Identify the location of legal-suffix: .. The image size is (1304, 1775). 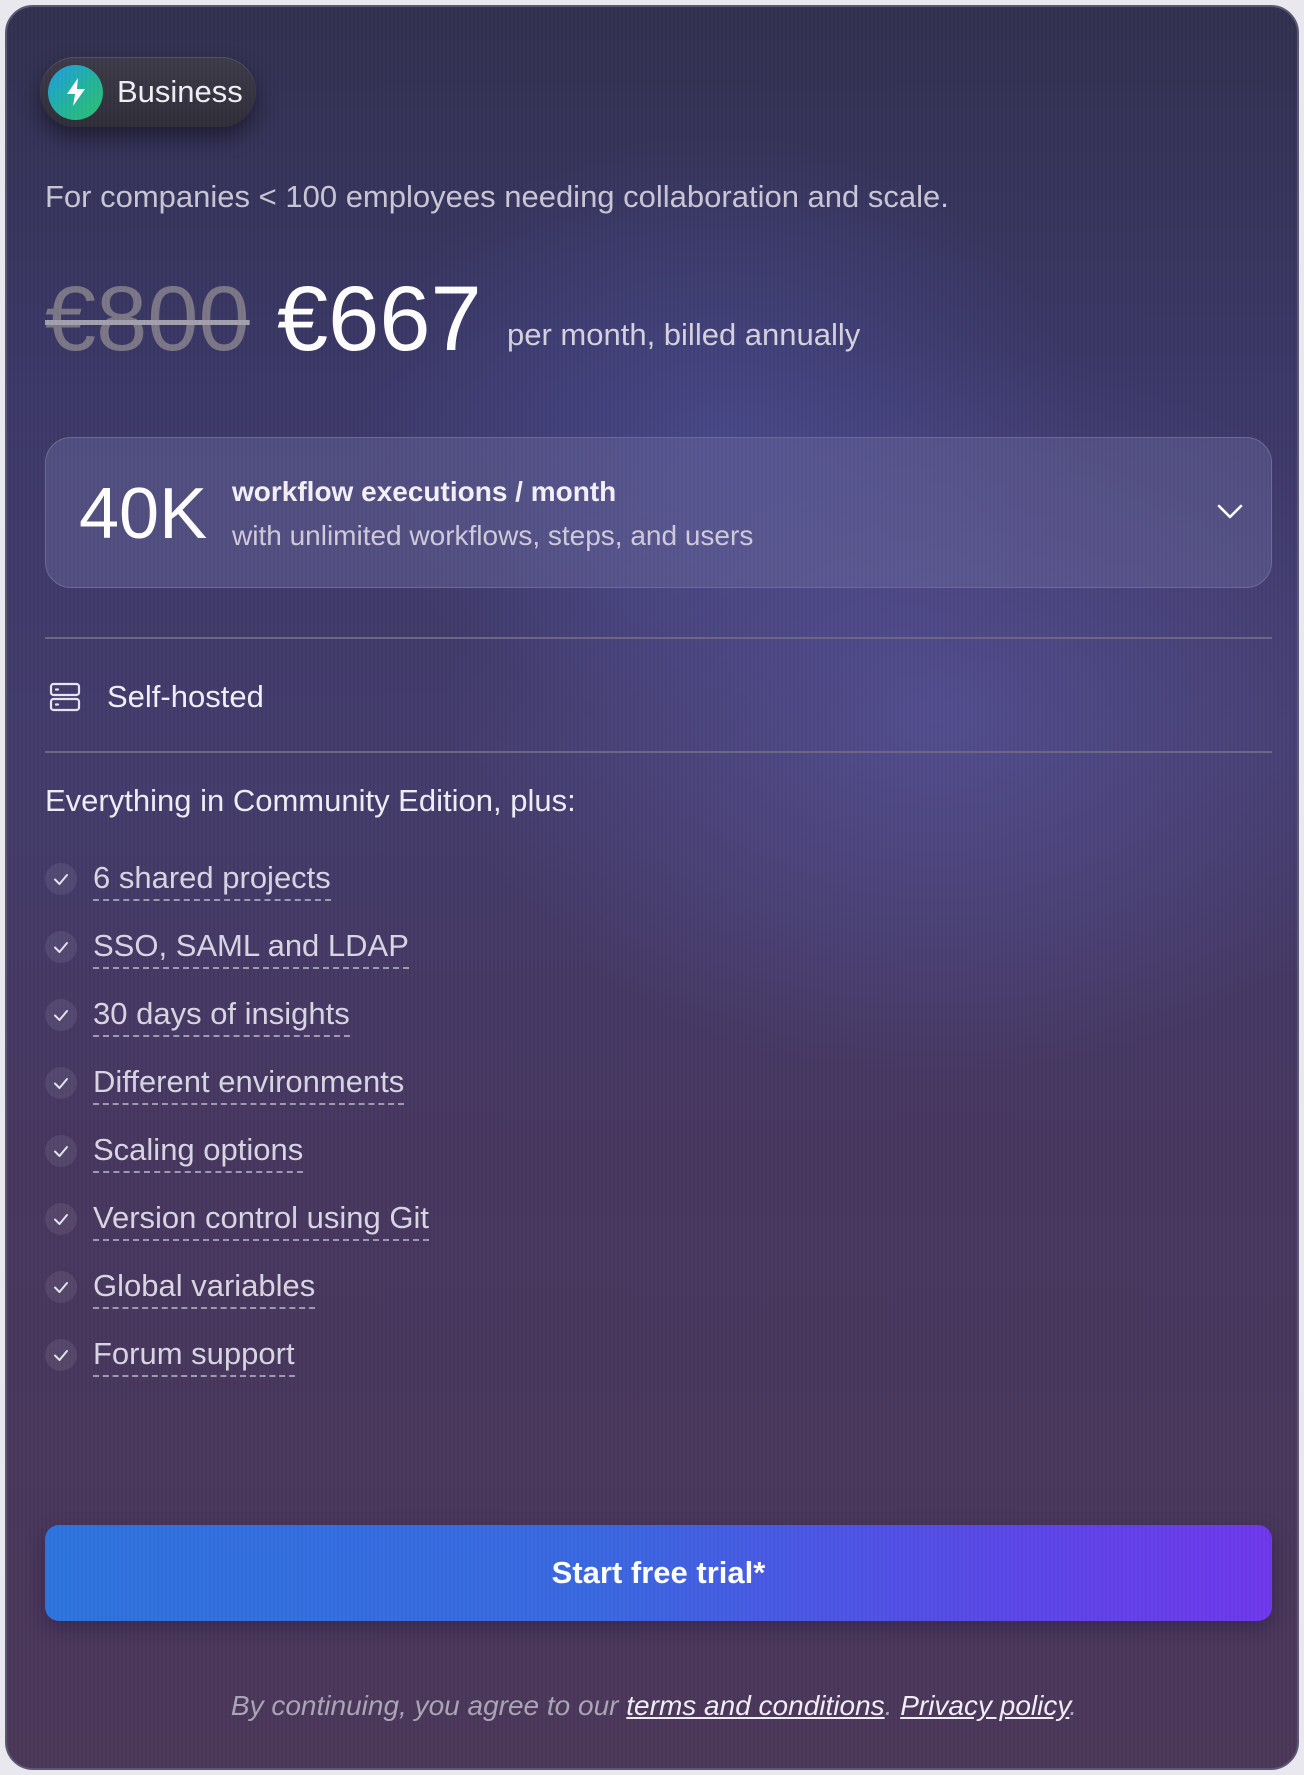
(1073, 1705).